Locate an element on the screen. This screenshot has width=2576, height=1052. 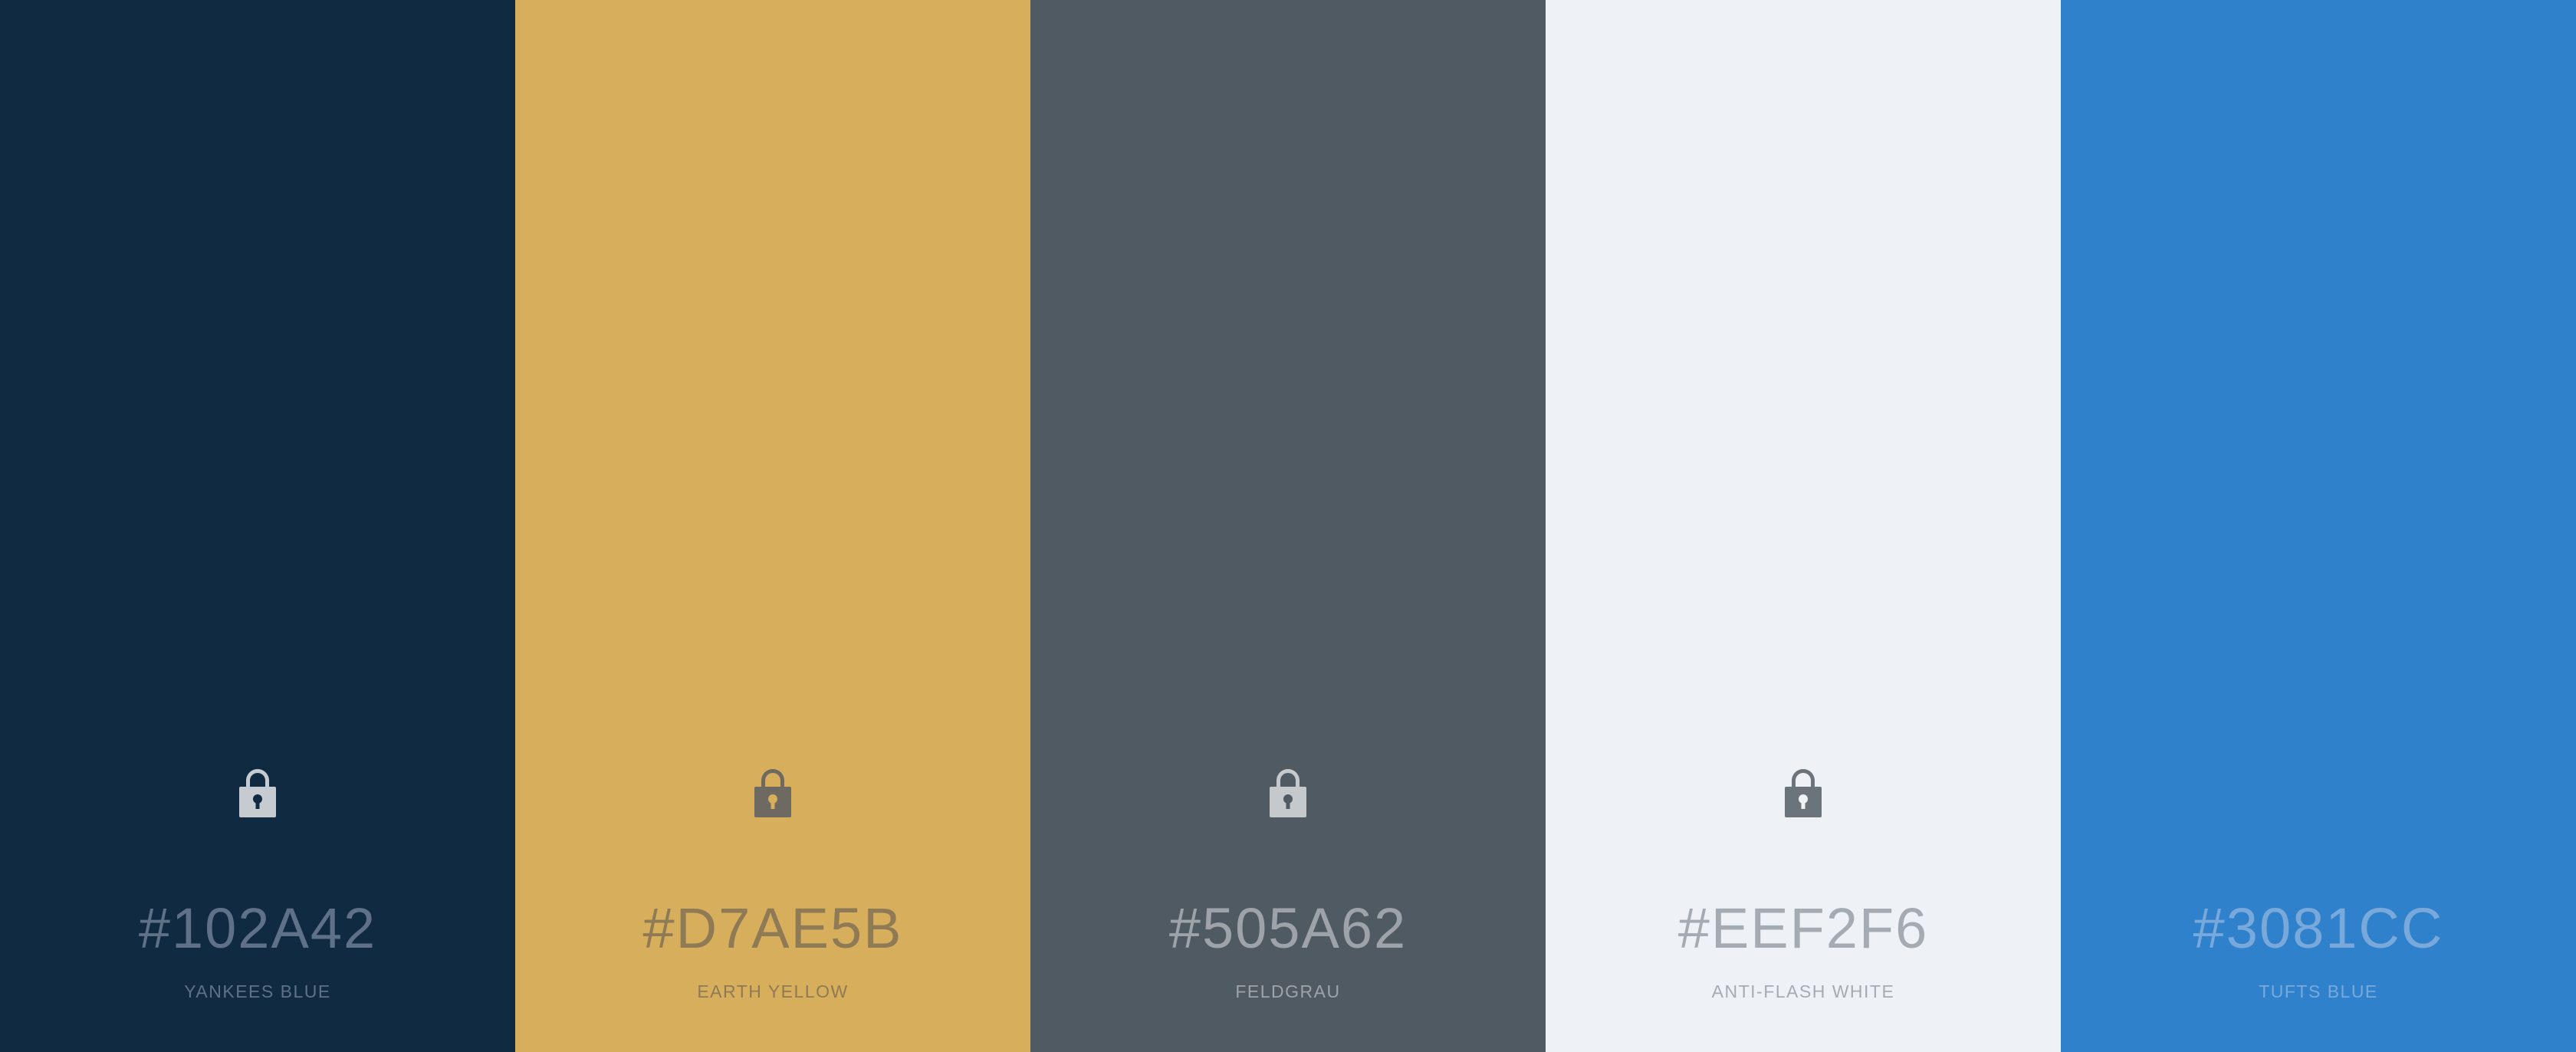
color-name: YANKEES BLUE is located at coordinates (257, 991).